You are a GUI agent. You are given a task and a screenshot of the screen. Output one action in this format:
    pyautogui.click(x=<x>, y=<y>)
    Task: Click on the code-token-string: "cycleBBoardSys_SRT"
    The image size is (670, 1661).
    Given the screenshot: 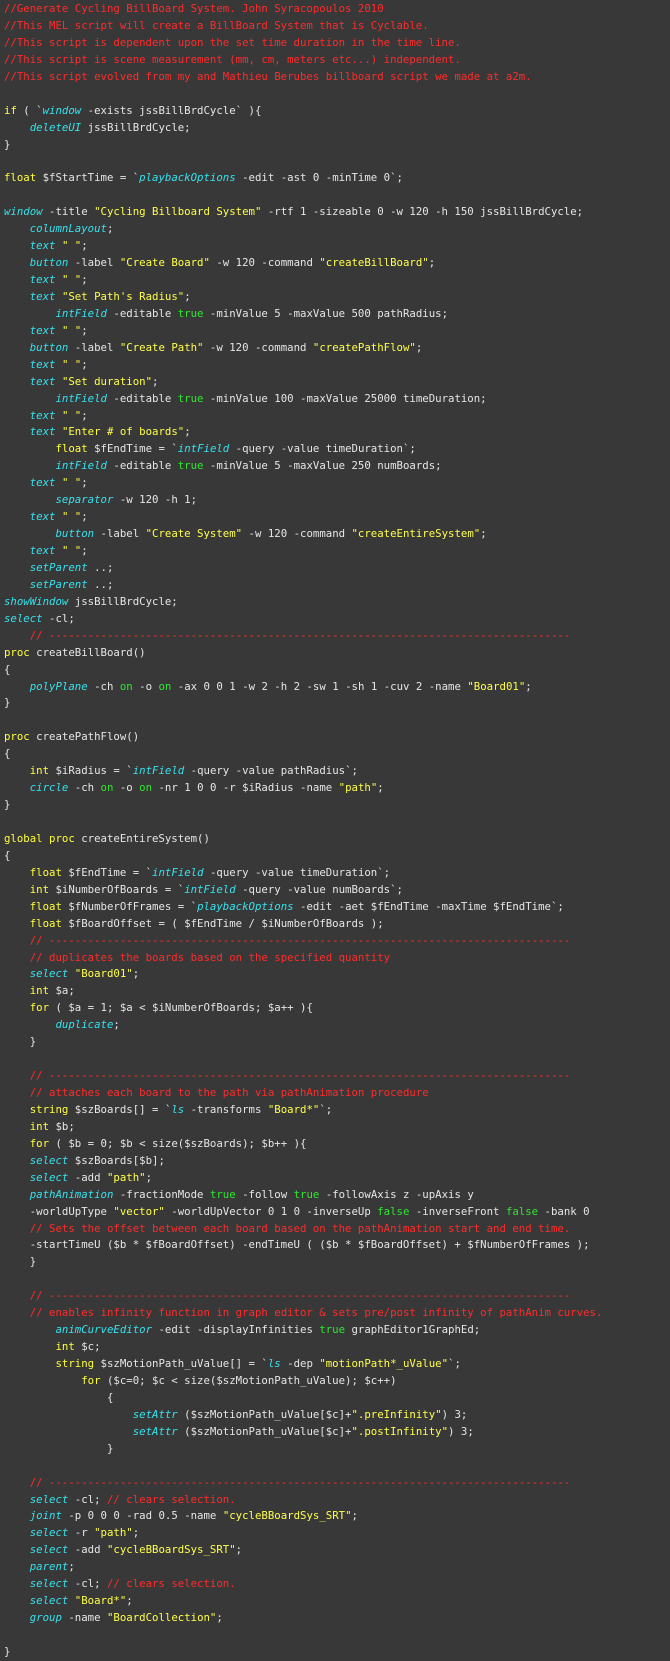 What is the action you would take?
    pyautogui.click(x=287, y=1516)
    